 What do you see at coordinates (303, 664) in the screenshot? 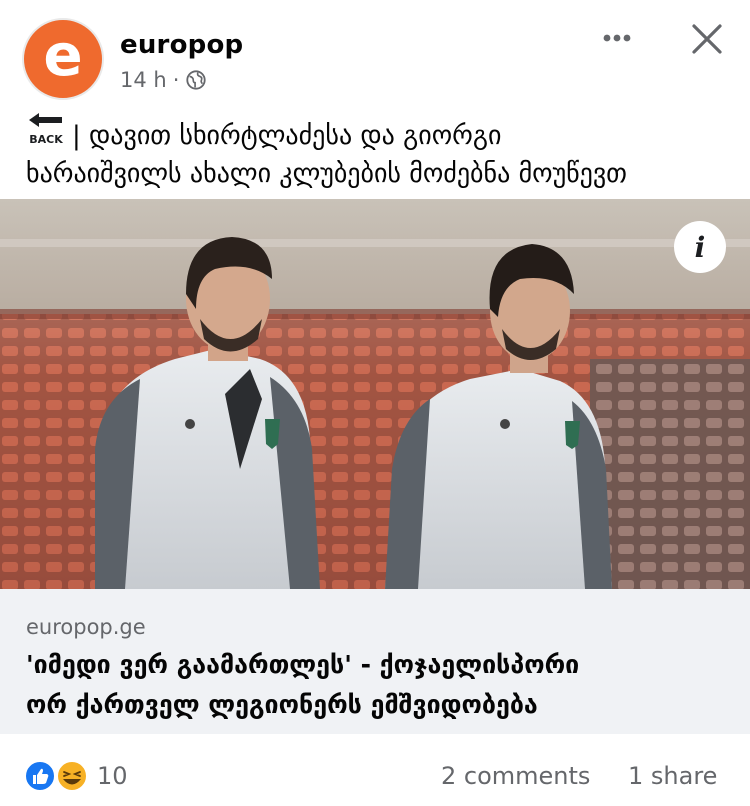
I see `link-headline-line-1: 'იმედი ვერ გაამართლეს' - ქოჯაელისპორი` at bounding box center [303, 664].